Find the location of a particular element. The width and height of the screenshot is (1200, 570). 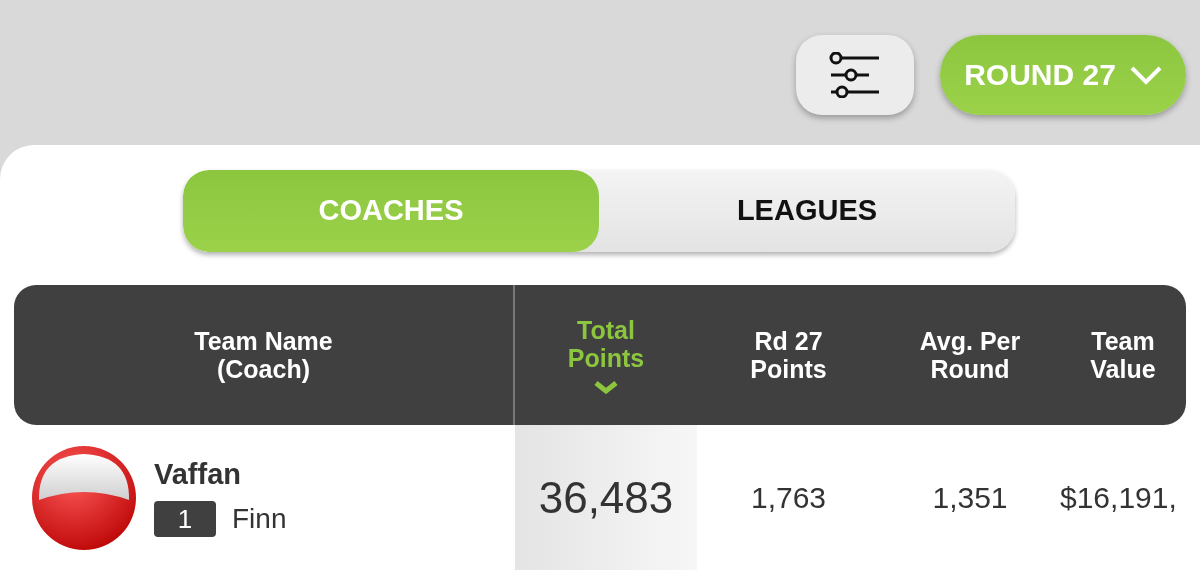

table-cell: 1,351 is located at coordinates (970, 497).